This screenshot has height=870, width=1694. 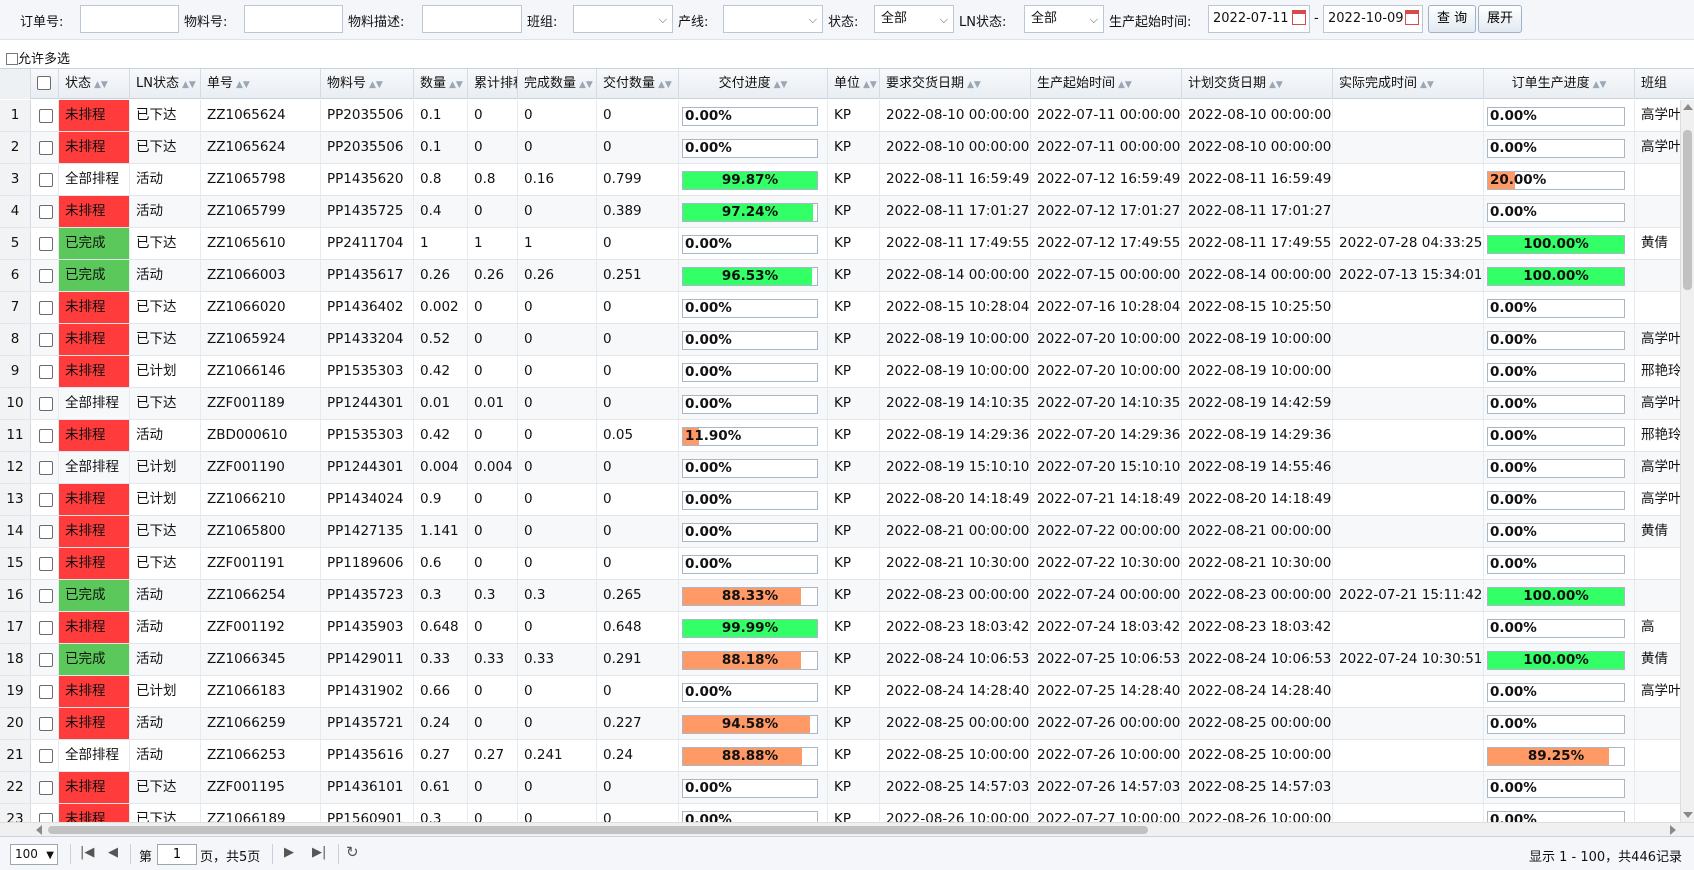 What do you see at coordinates (1106, 84) in the screenshot?
I see `header-prod-start-time: 生产起始时间 ▲▼` at bounding box center [1106, 84].